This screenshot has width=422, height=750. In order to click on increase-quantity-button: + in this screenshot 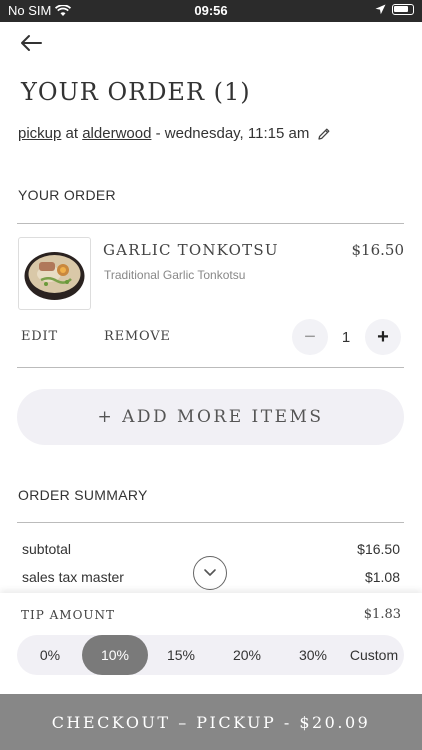, I will do `click(383, 337)`.